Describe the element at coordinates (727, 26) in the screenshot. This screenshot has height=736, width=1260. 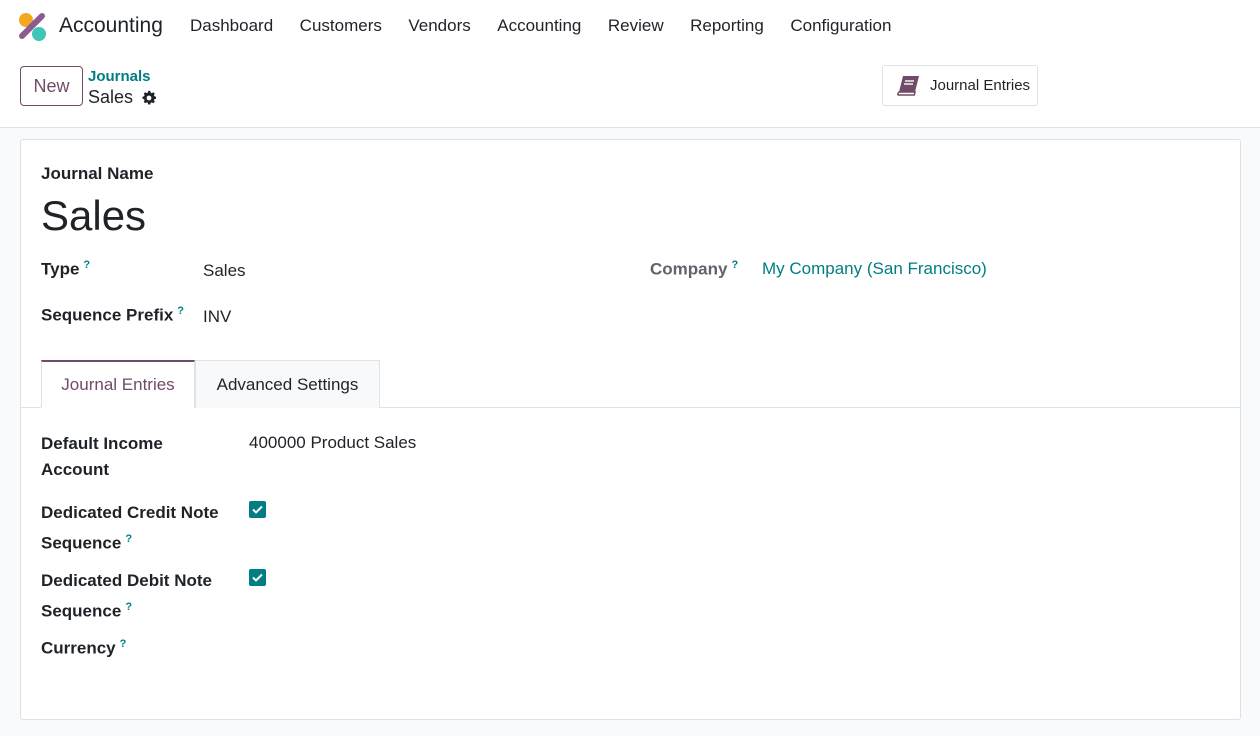
I see `menu-reporting: Reporting` at that location.